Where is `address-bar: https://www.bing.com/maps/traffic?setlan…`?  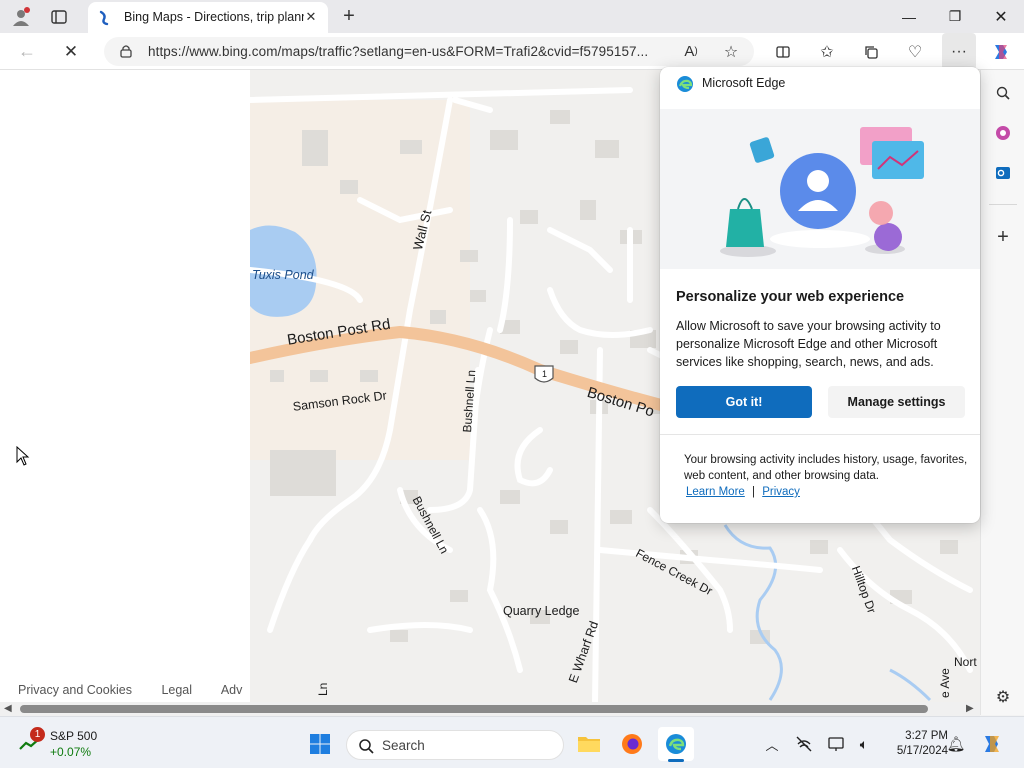 address-bar: https://www.bing.com/maps/traffic?setlan… is located at coordinates (429, 51).